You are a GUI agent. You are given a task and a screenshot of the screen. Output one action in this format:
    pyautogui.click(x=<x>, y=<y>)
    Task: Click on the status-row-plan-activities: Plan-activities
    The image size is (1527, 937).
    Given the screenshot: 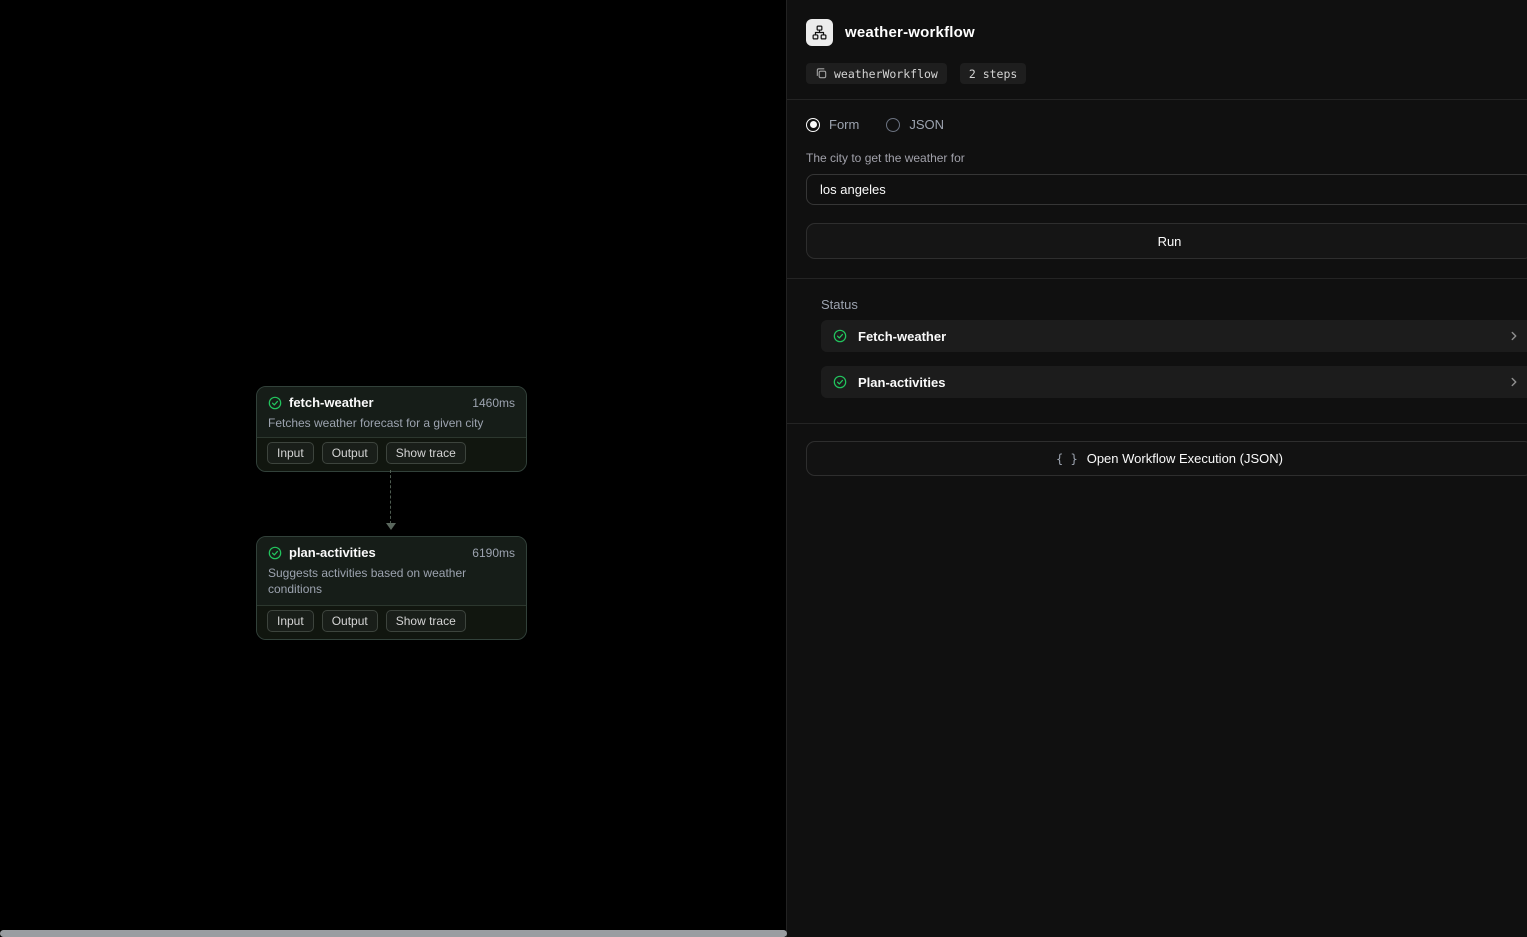 What is the action you would take?
    pyautogui.click(x=1174, y=382)
    